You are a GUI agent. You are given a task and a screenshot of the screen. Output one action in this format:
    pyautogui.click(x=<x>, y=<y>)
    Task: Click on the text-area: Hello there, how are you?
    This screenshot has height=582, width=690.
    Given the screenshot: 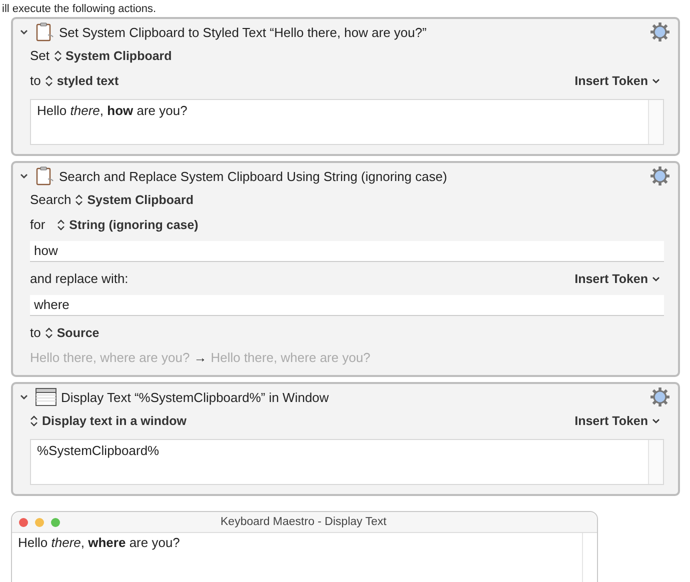 What is the action you would take?
    pyautogui.click(x=347, y=122)
    